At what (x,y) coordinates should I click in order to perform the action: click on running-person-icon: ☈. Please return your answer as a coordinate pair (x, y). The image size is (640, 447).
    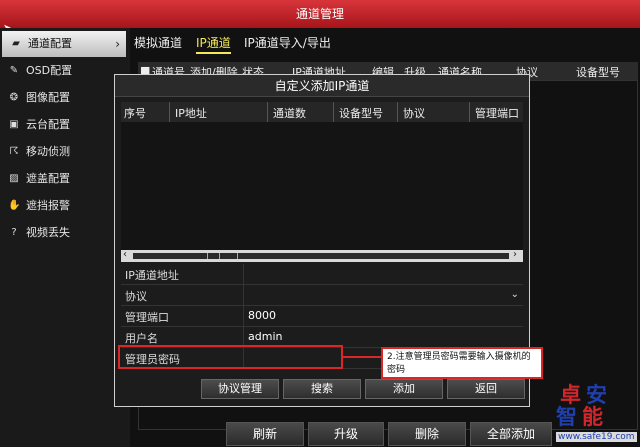
    Looking at the image, I should click on (14, 151).